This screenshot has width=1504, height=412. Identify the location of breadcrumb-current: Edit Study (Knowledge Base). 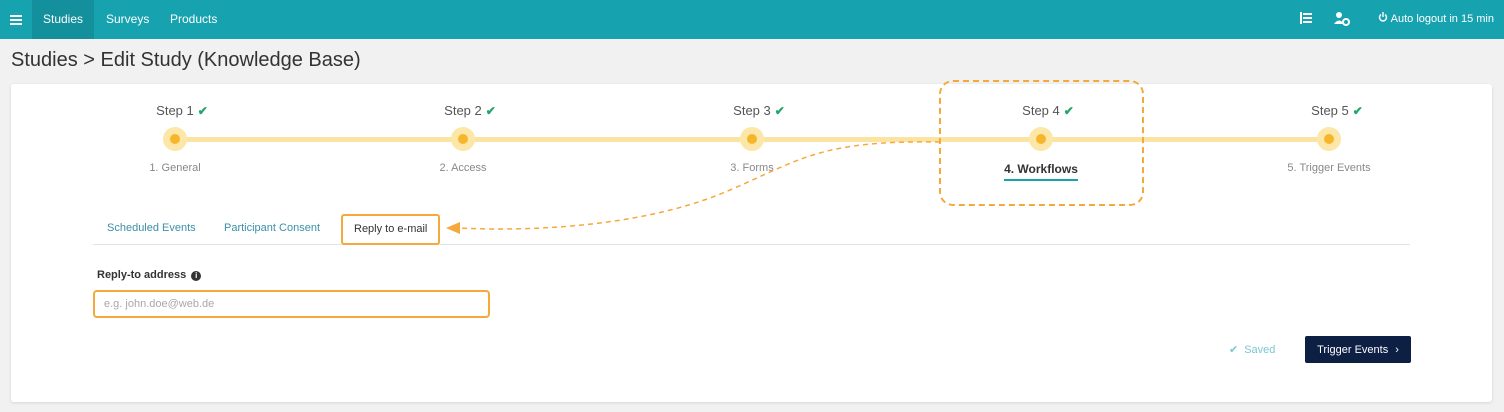
(230, 60).